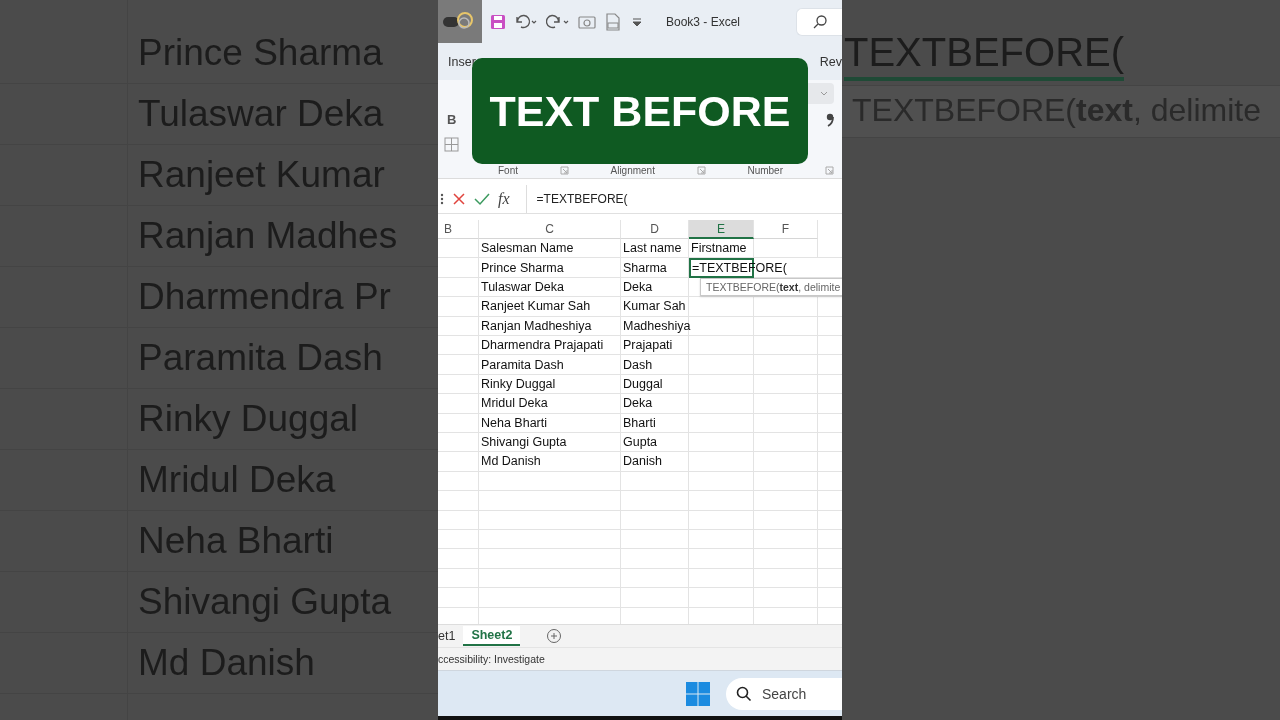  What do you see at coordinates (452, 119) in the screenshot?
I see `bold-button: B` at bounding box center [452, 119].